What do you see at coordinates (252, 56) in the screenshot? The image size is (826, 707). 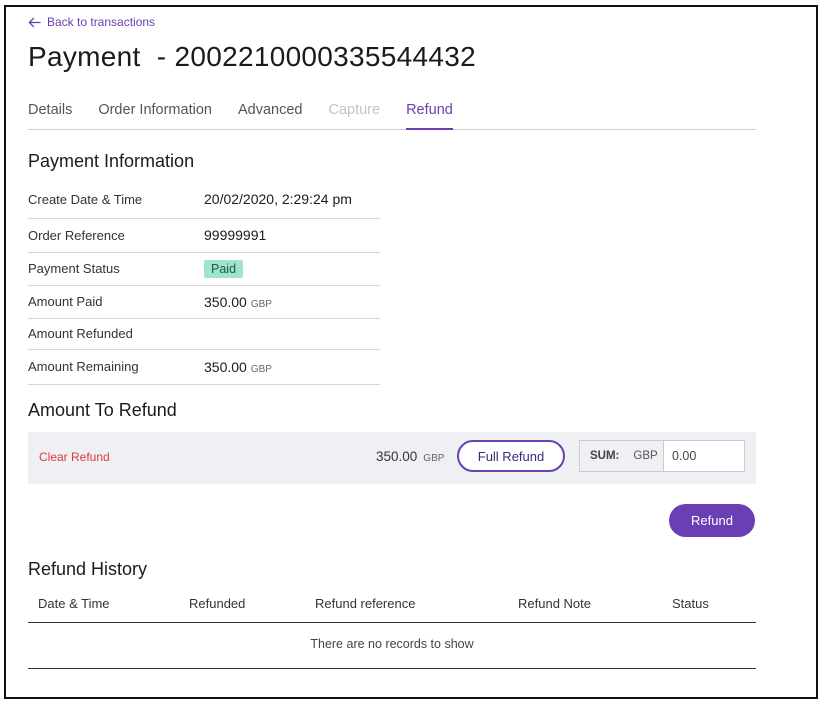 I see `page-title: Payment - 2002210000335544432` at bounding box center [252, 56].